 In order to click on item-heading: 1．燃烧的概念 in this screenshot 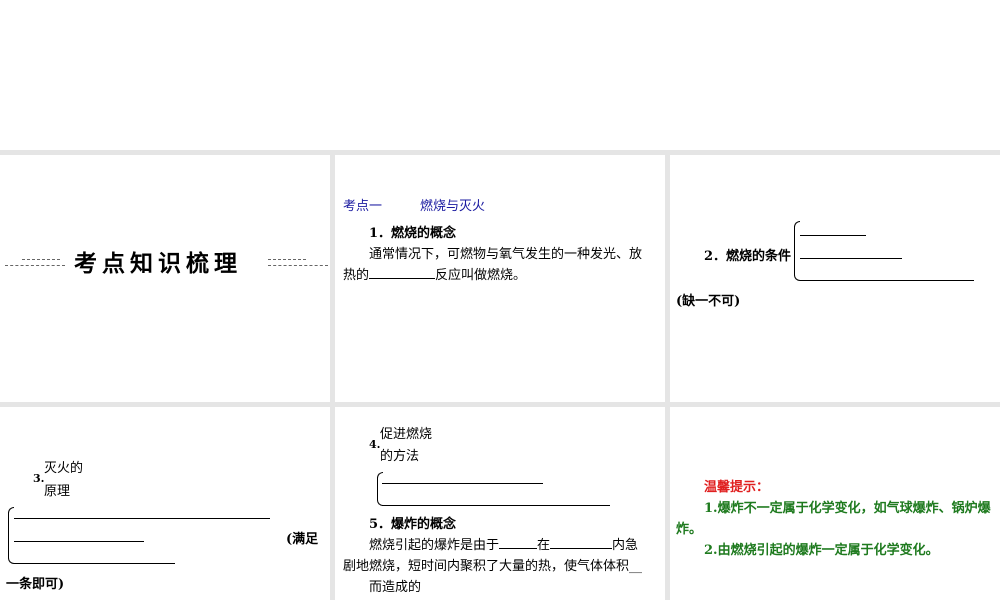, I will do `click(413, 233)`.